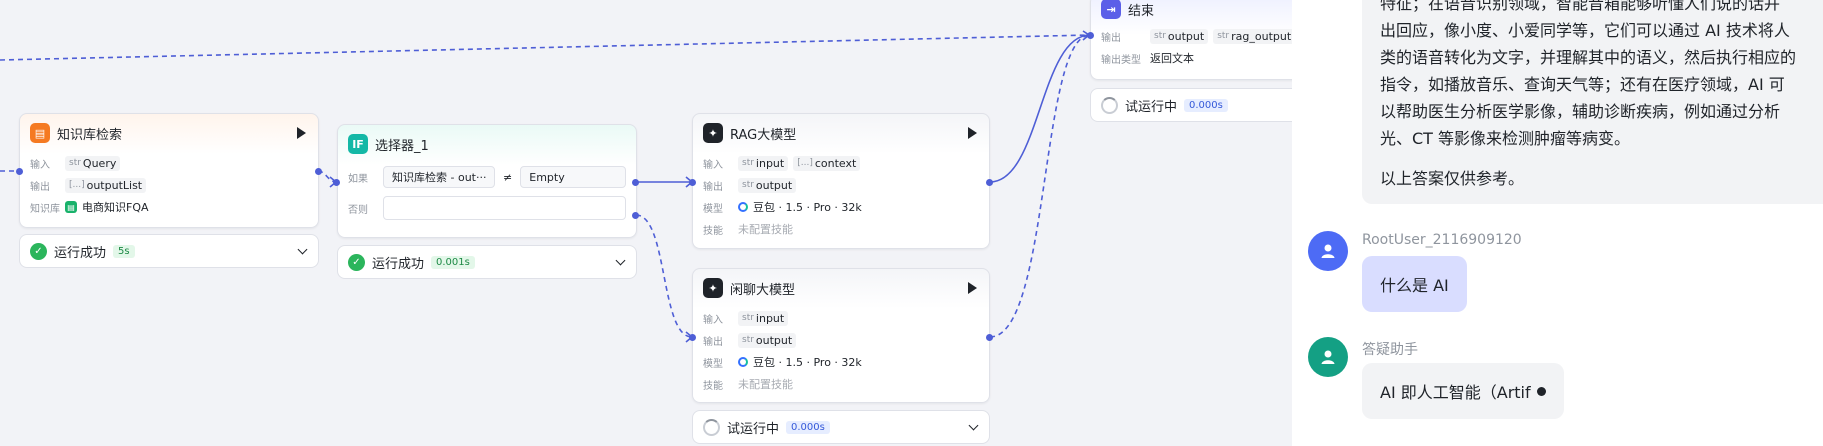 The image size is (1823, 446). I want to click on edge-selector-else-to-chat, so click(664, 276).